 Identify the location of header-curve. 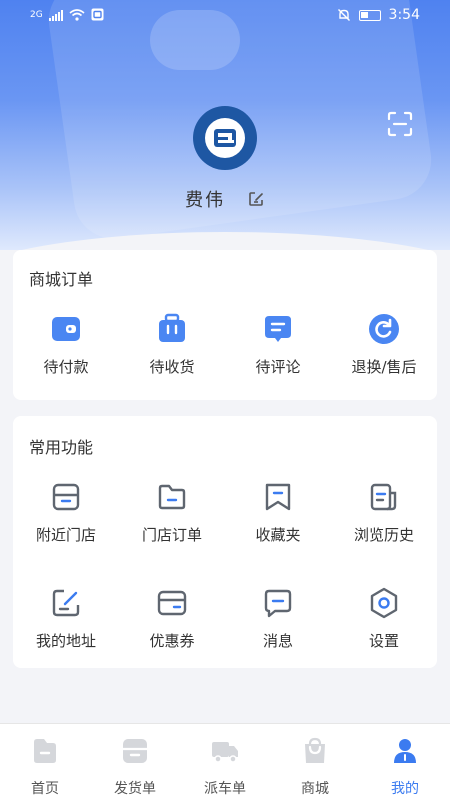
(225, 241).